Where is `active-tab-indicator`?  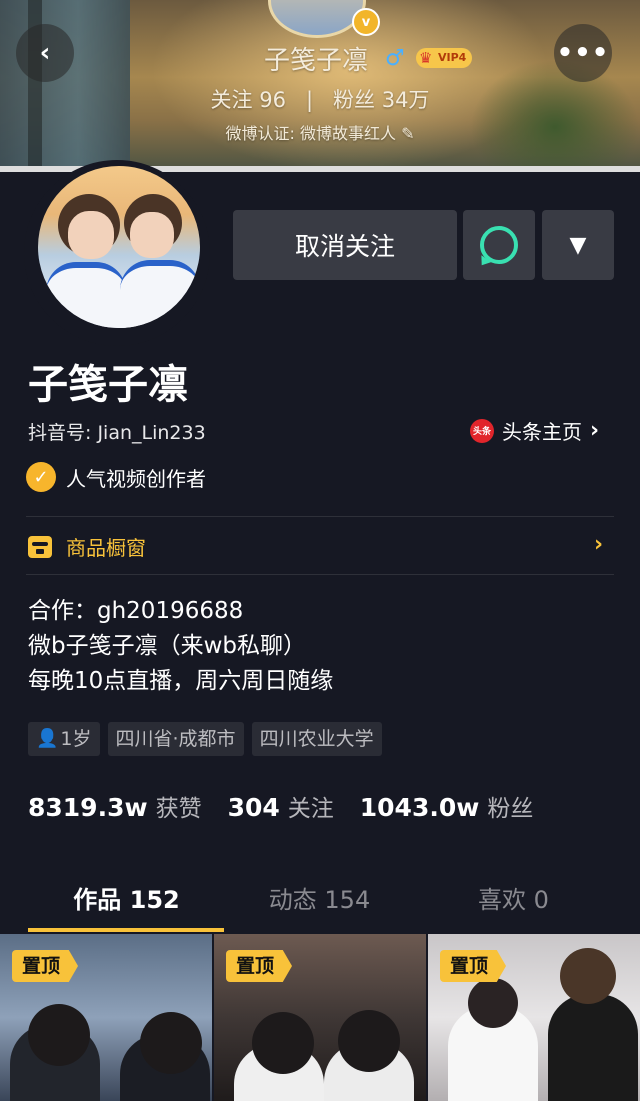
active-tab-indicator is located at coordinates (126, 930).